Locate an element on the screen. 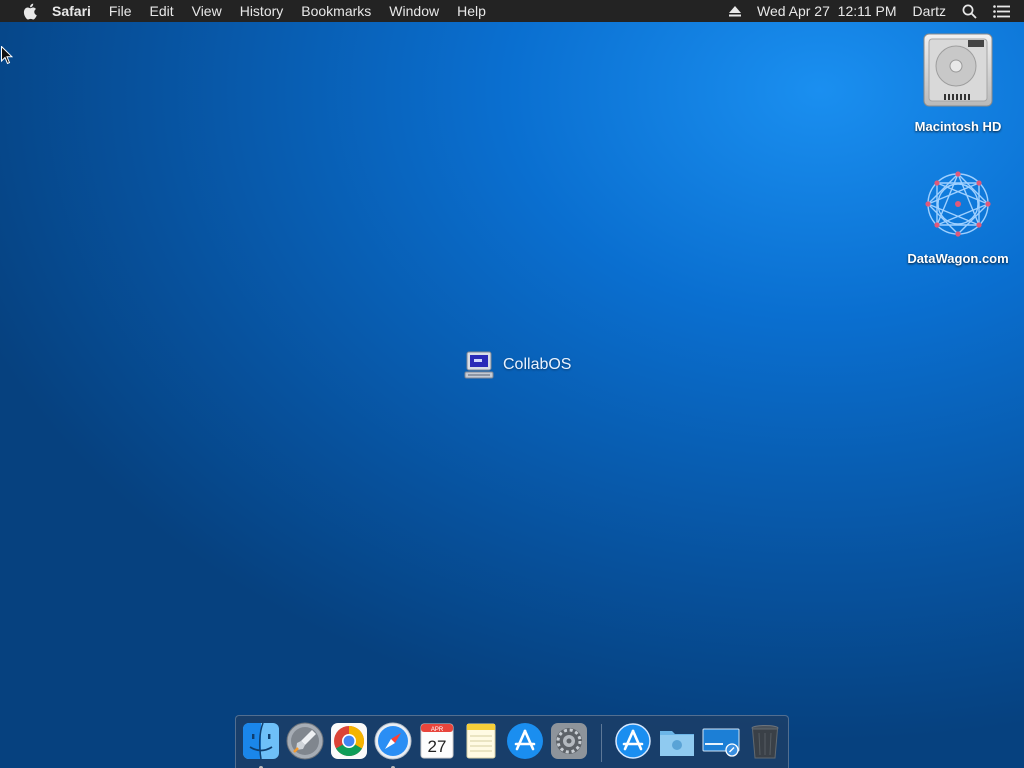 This screenshot has height=768, width=1024. calendar-icon: APR 27 is located at coordinates (437, 741).